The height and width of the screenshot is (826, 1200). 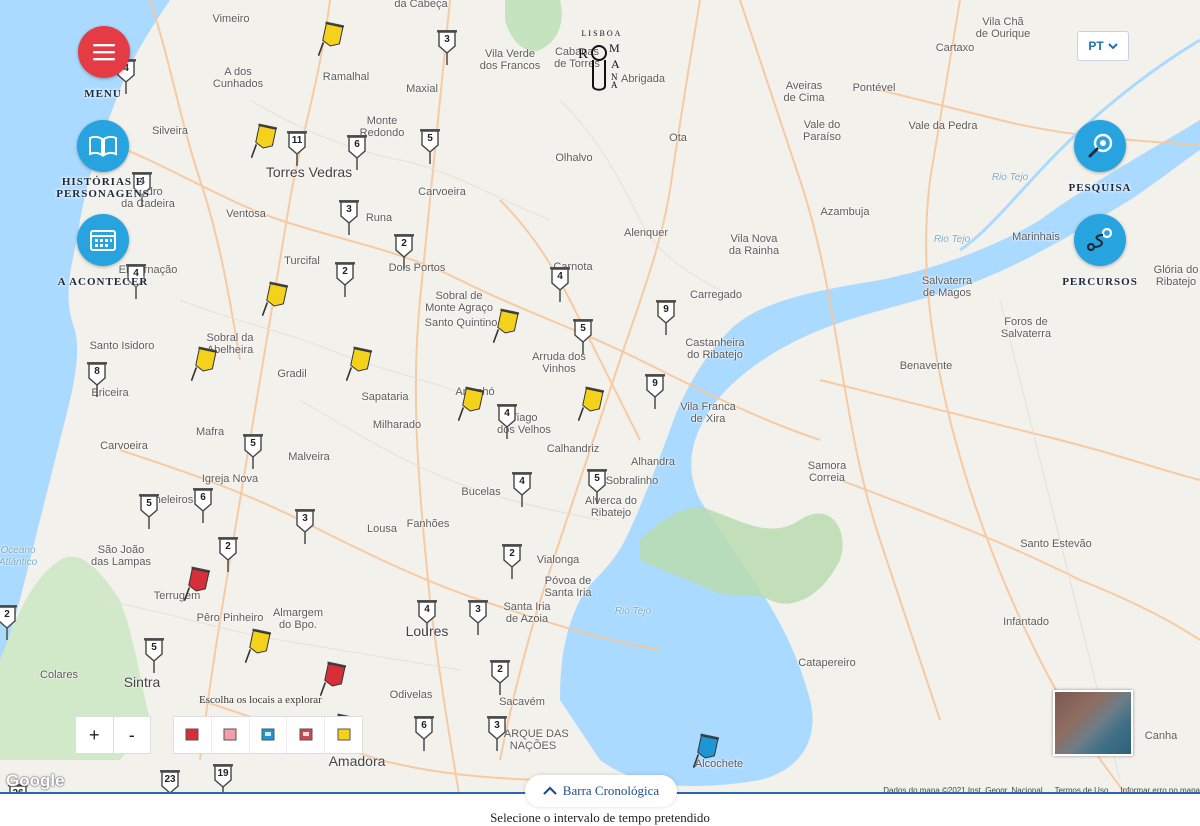 I want to click on zoom-in-button: +, so click(x=94, y=735).